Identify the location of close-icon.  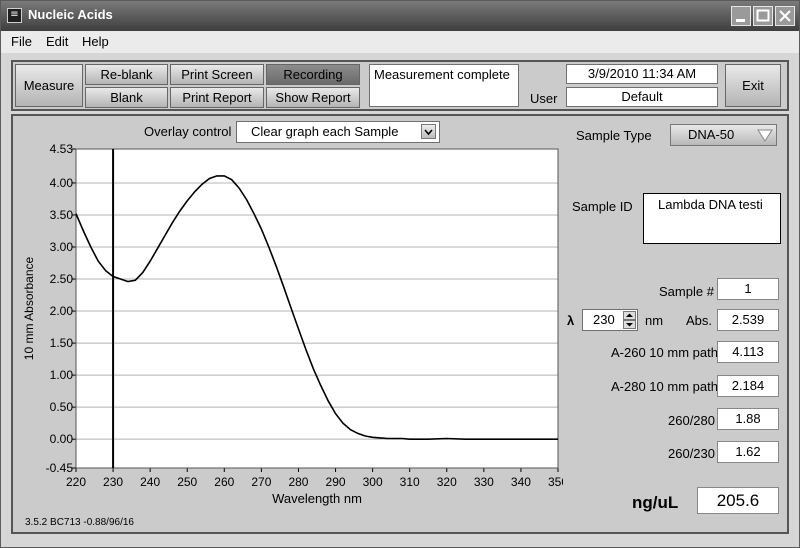
(785, 16).